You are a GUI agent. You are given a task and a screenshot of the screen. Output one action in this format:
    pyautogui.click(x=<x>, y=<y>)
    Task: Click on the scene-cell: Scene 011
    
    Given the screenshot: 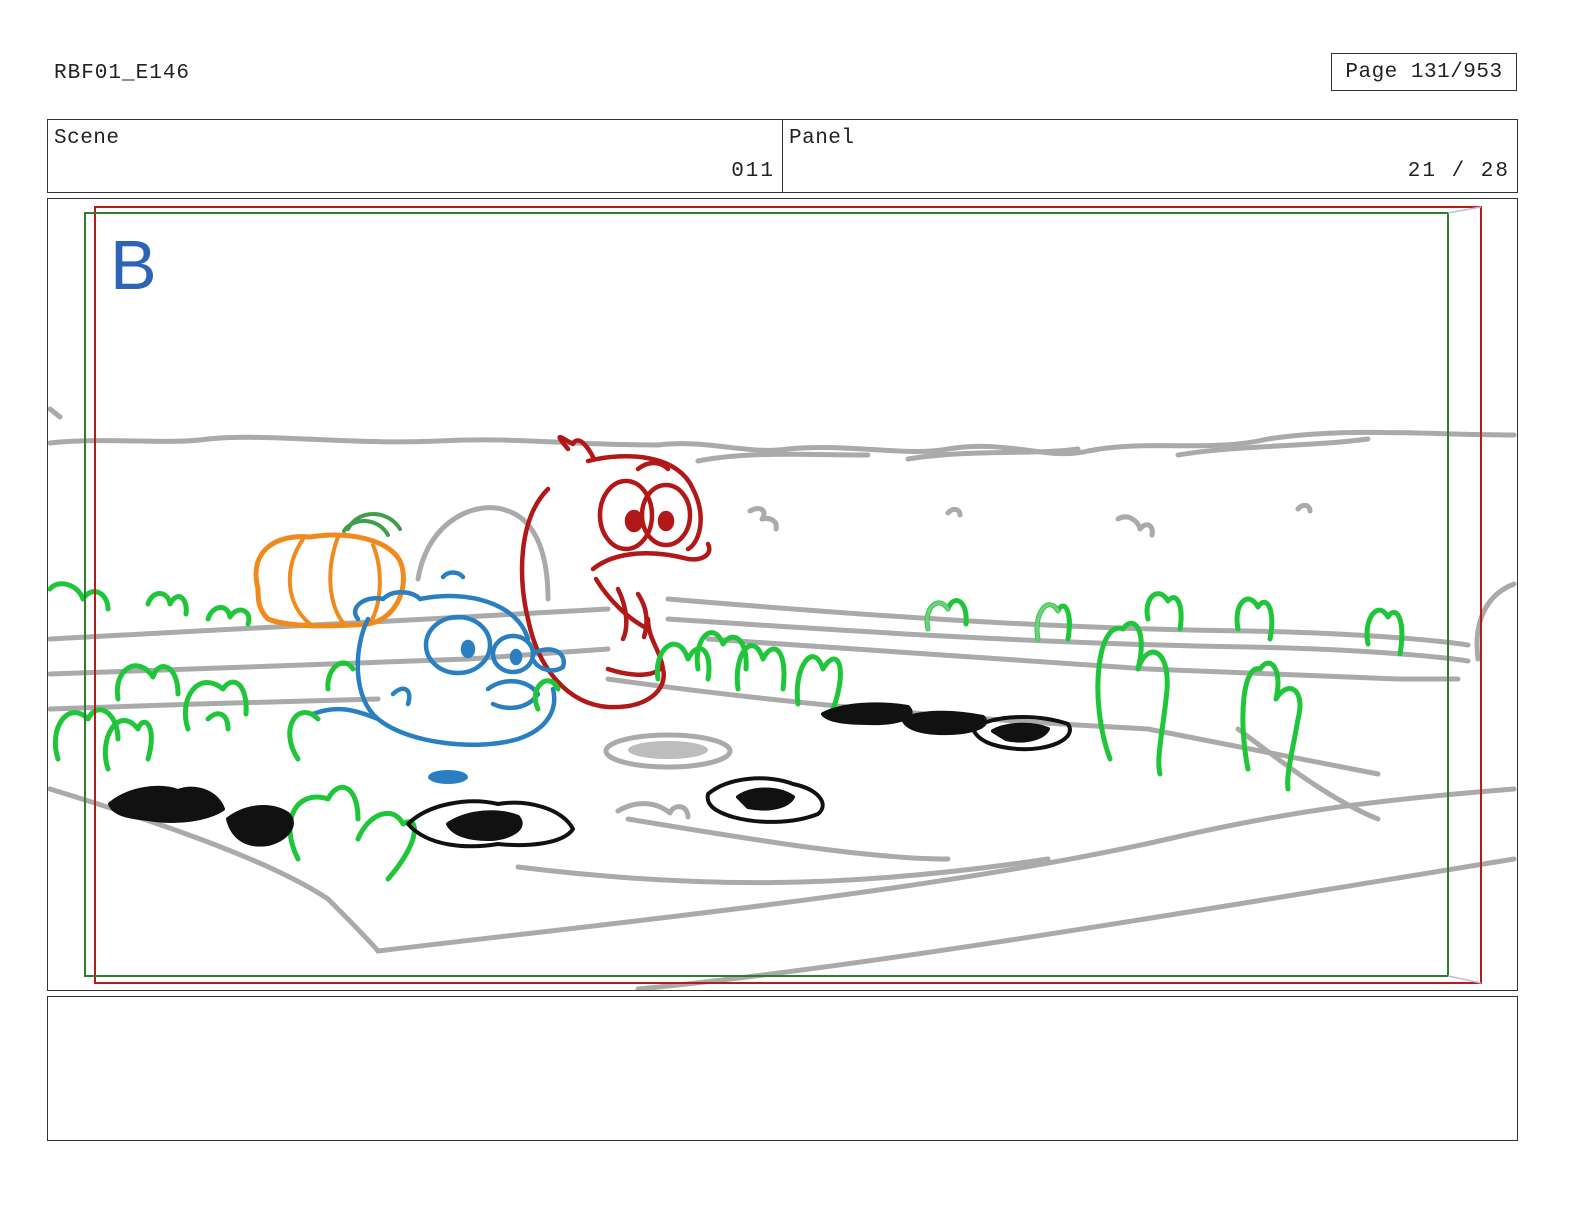 What is the action you would take?
    pyautogui.click(x=415, y=156)
    